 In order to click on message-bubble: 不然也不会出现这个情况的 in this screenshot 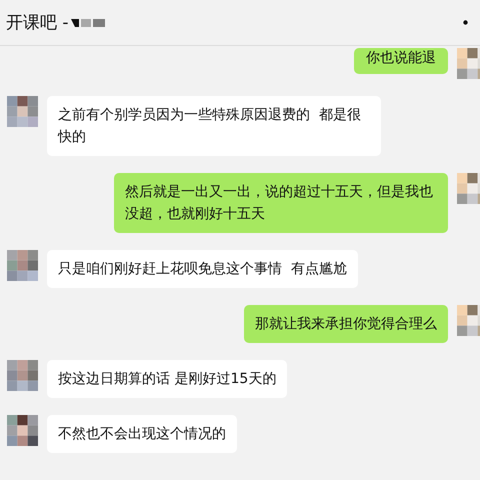, I will do `click(142, 434)`.